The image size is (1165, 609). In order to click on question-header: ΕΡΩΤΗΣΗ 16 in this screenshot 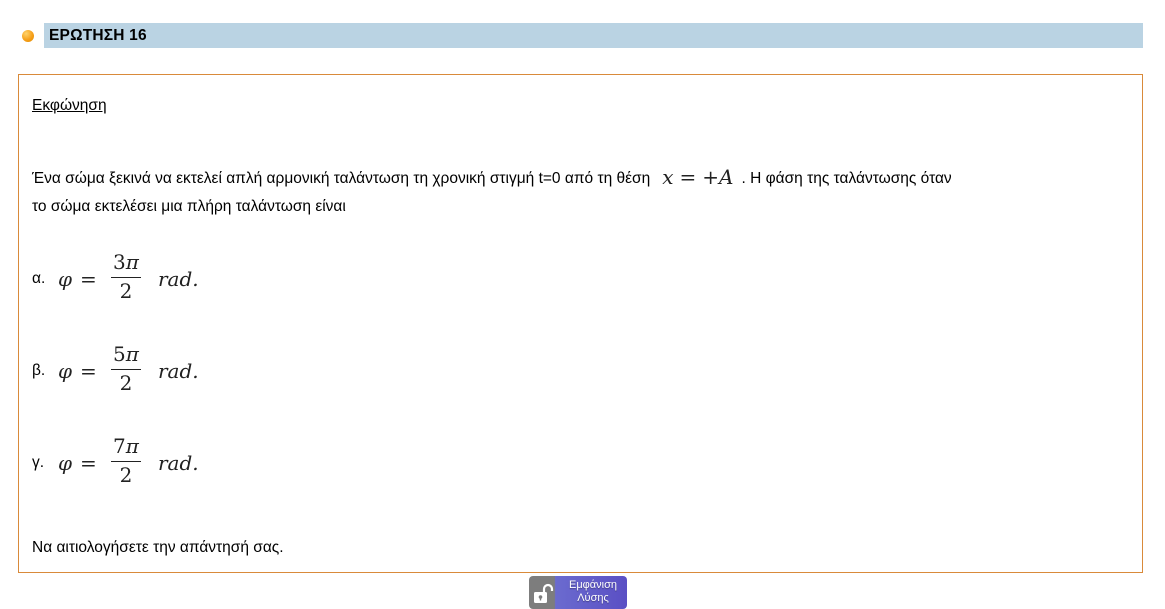, I will do `click(582, 35)`.